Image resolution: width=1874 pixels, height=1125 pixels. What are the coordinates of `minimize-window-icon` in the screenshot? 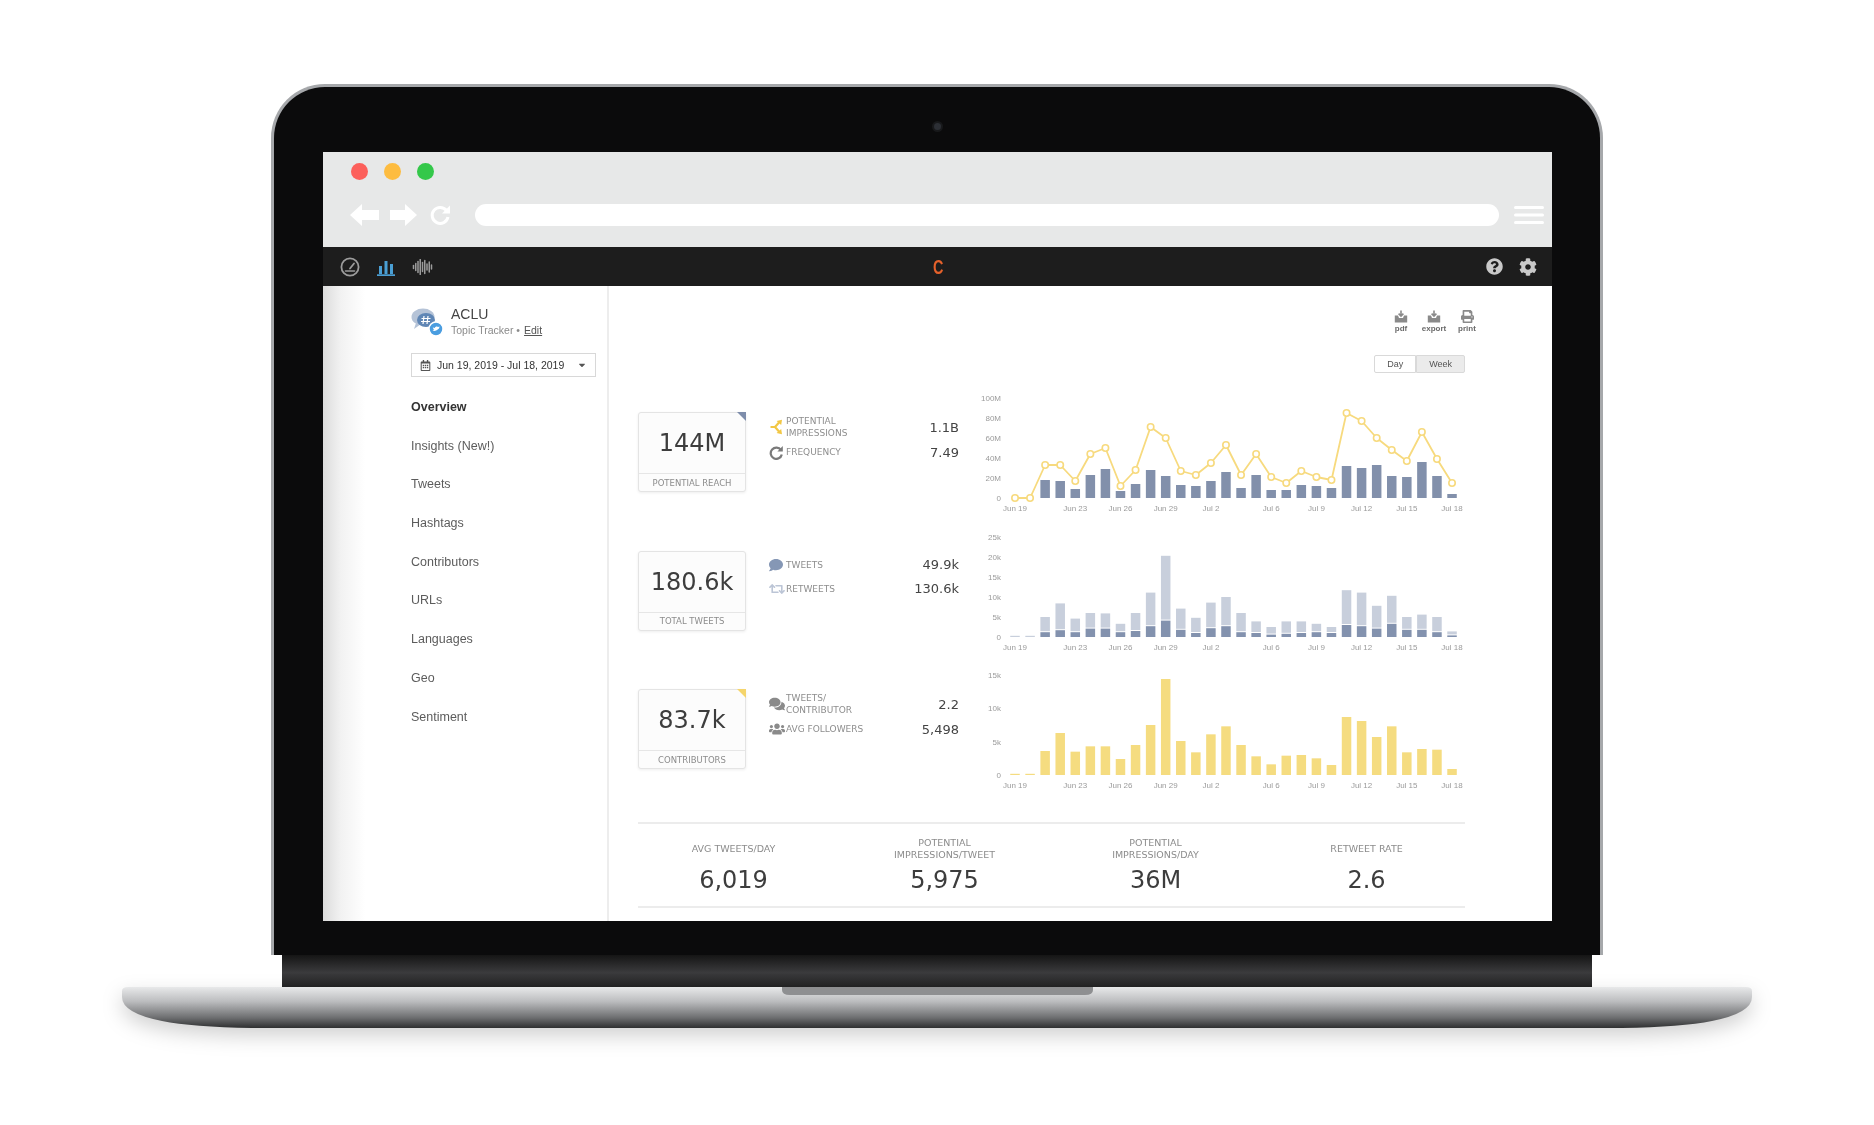 It's located at (392, 171).